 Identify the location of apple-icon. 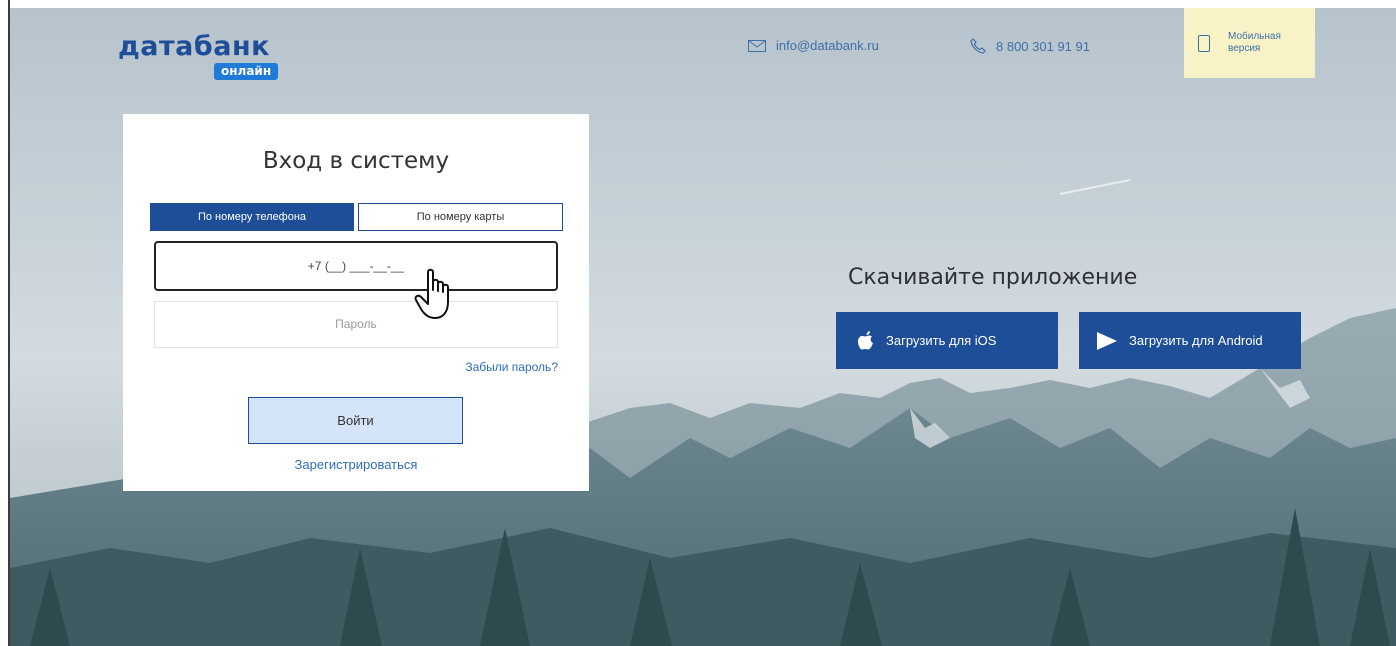
(867, 340).